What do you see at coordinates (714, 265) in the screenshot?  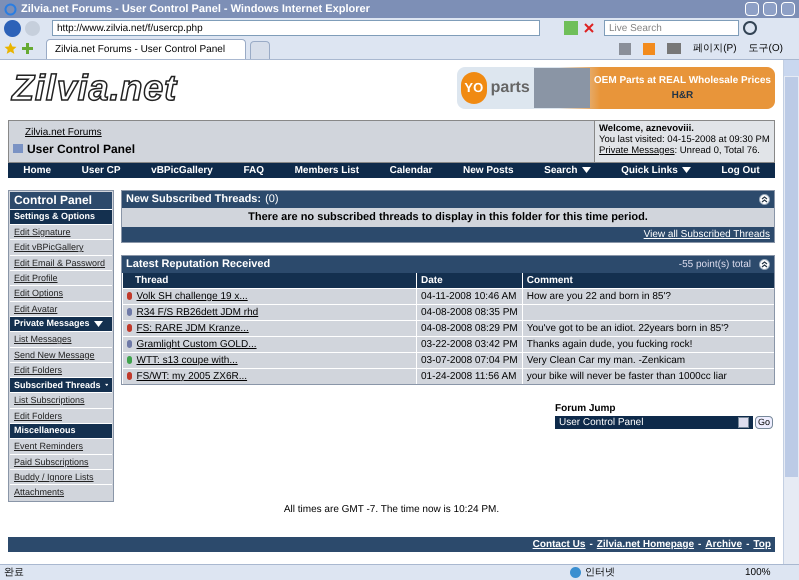 I see `points-total: -55 point(s) total` at bounding box center [714, 265].